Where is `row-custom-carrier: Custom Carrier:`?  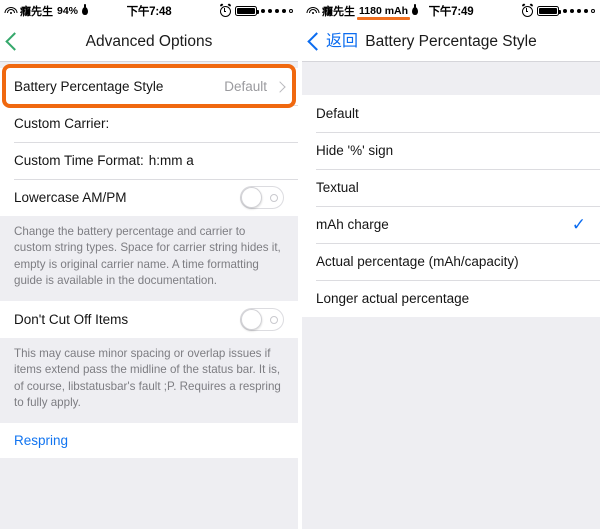 row-custom-carrier: Custom Carrier: is located at coordinates (149, 123).